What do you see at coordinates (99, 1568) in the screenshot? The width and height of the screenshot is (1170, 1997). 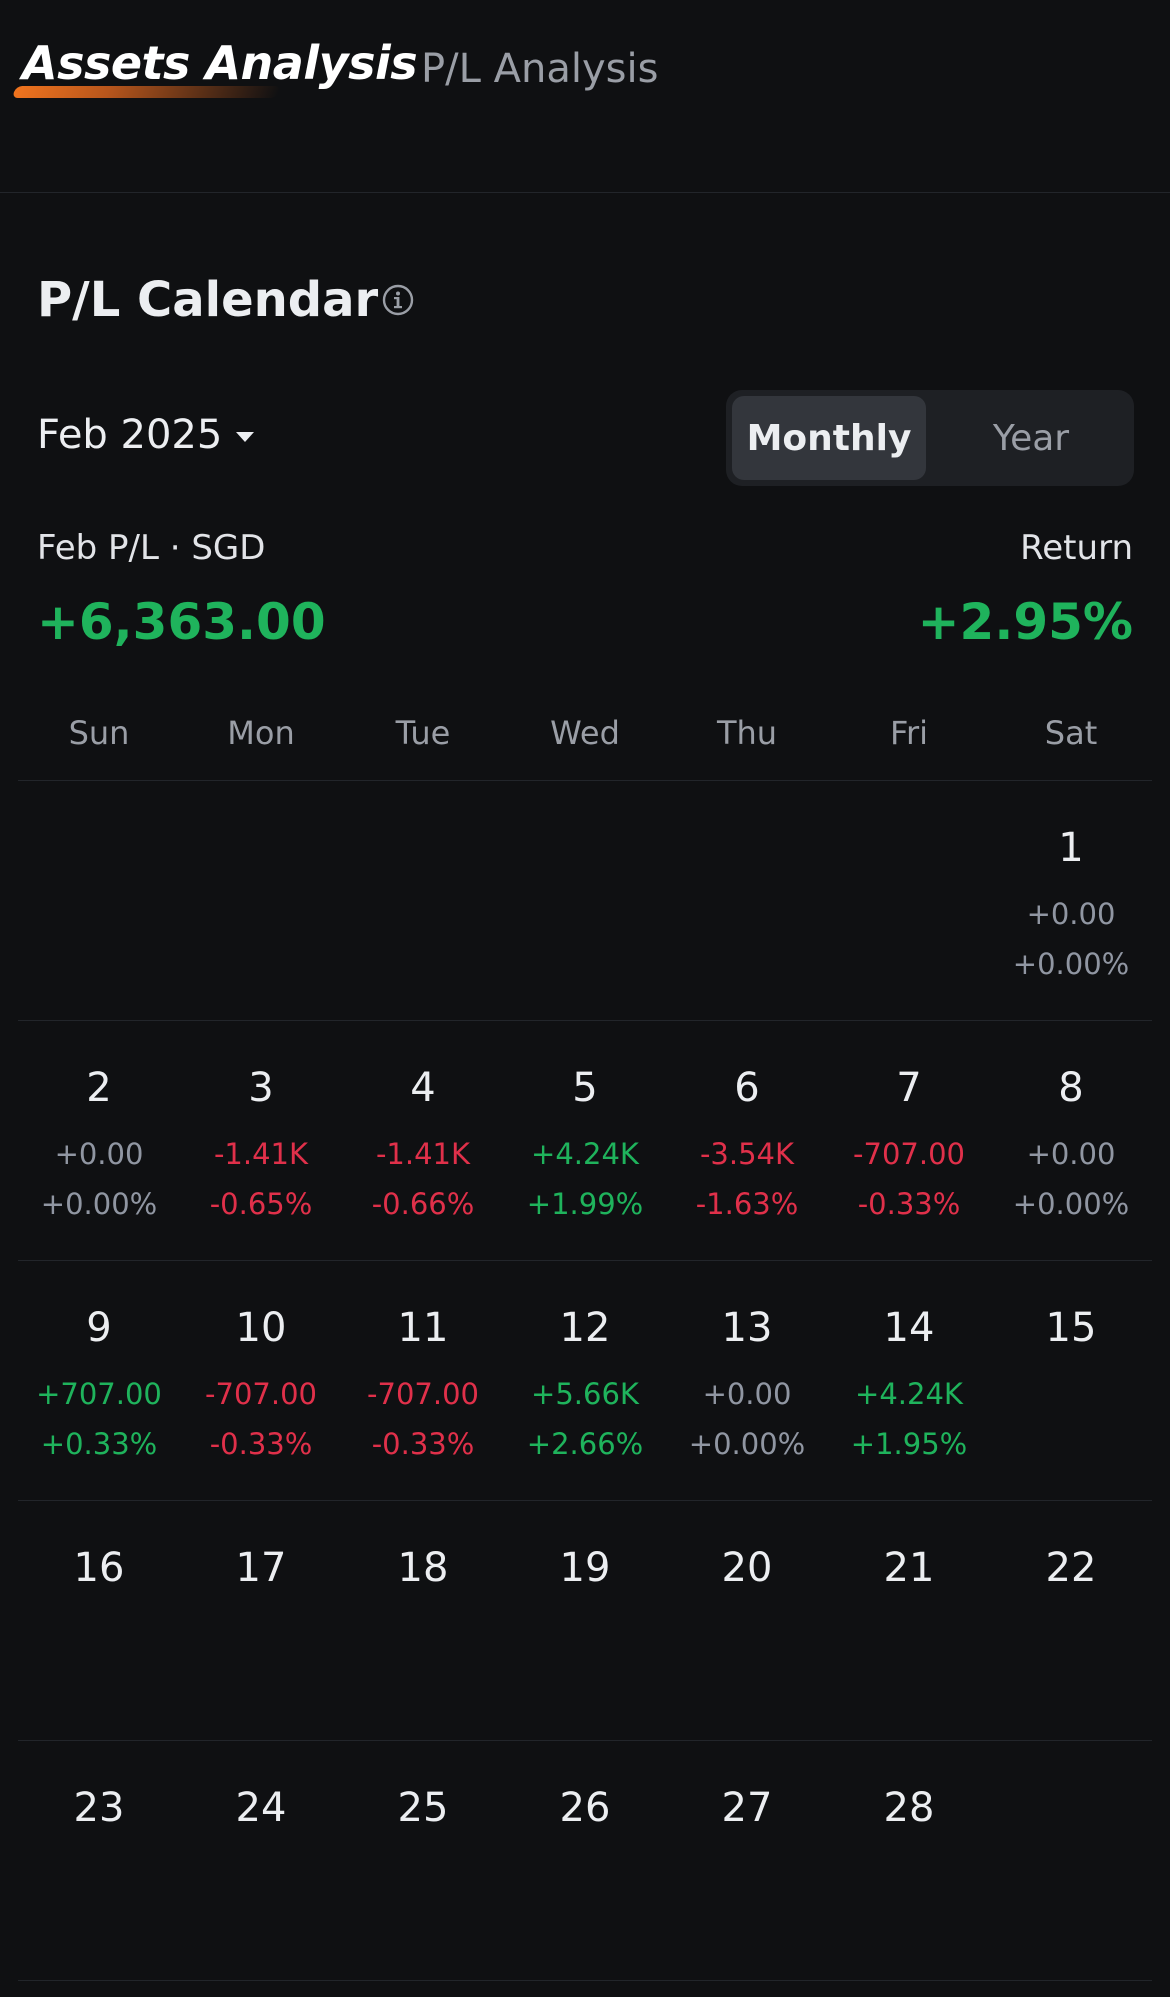 I see `day-number: 16` at bounding box center [99, 1568].